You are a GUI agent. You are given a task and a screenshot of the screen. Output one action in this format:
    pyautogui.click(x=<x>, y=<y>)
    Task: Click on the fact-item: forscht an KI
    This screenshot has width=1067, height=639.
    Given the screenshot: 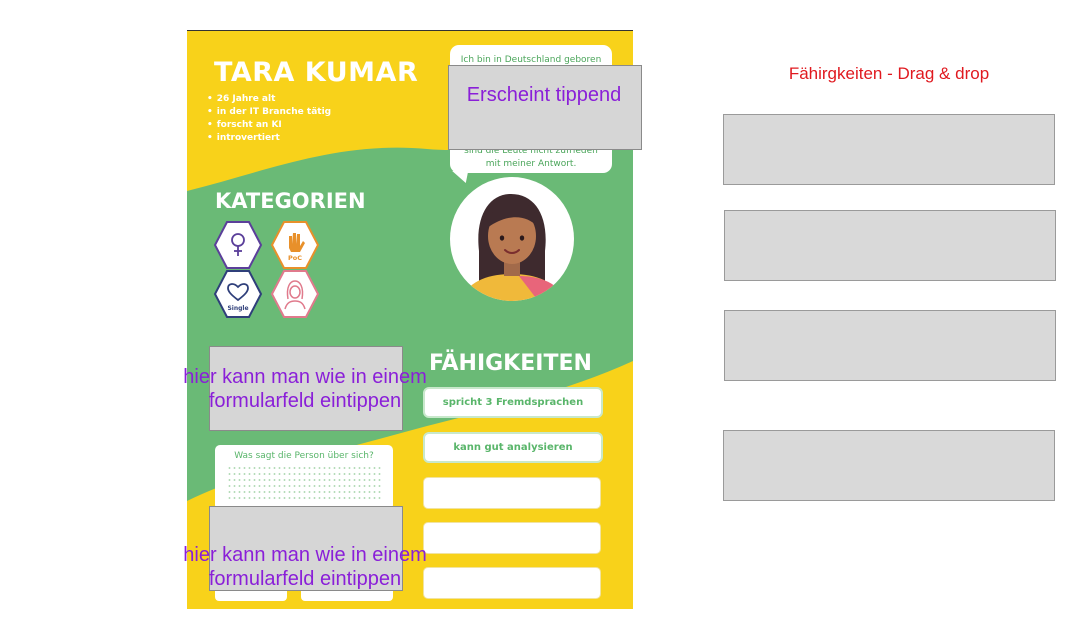 What is the action you would take?
    pyautogui.click(x=269, y=125)
    